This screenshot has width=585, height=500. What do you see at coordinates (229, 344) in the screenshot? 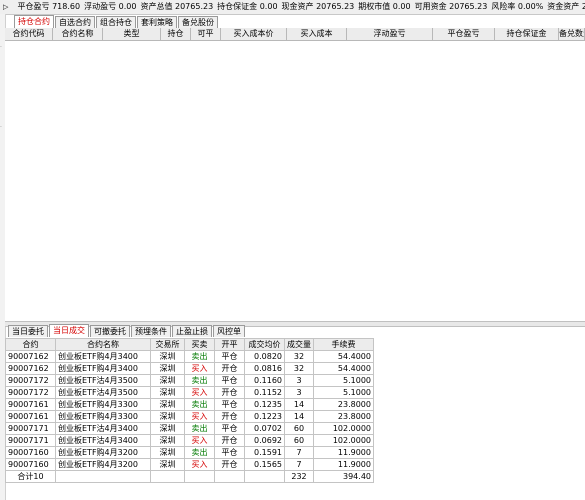
I see `column-header: 开平` at bounding box center [229, 344].